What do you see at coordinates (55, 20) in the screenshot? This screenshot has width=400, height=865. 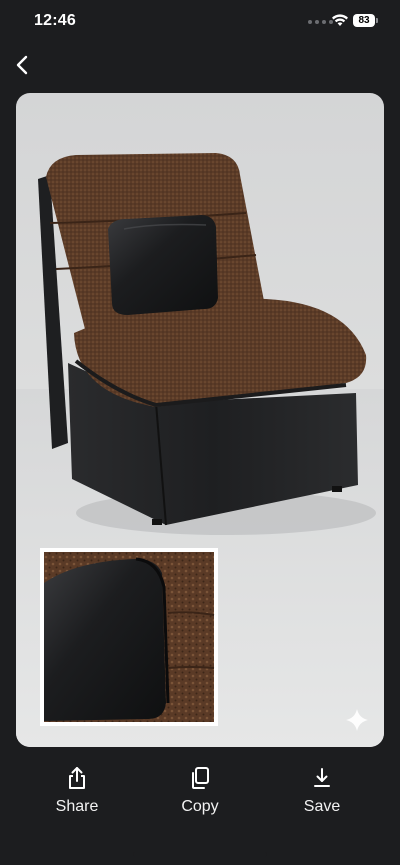 I see `status-time: 12:46` at bounding box center [55, 20].